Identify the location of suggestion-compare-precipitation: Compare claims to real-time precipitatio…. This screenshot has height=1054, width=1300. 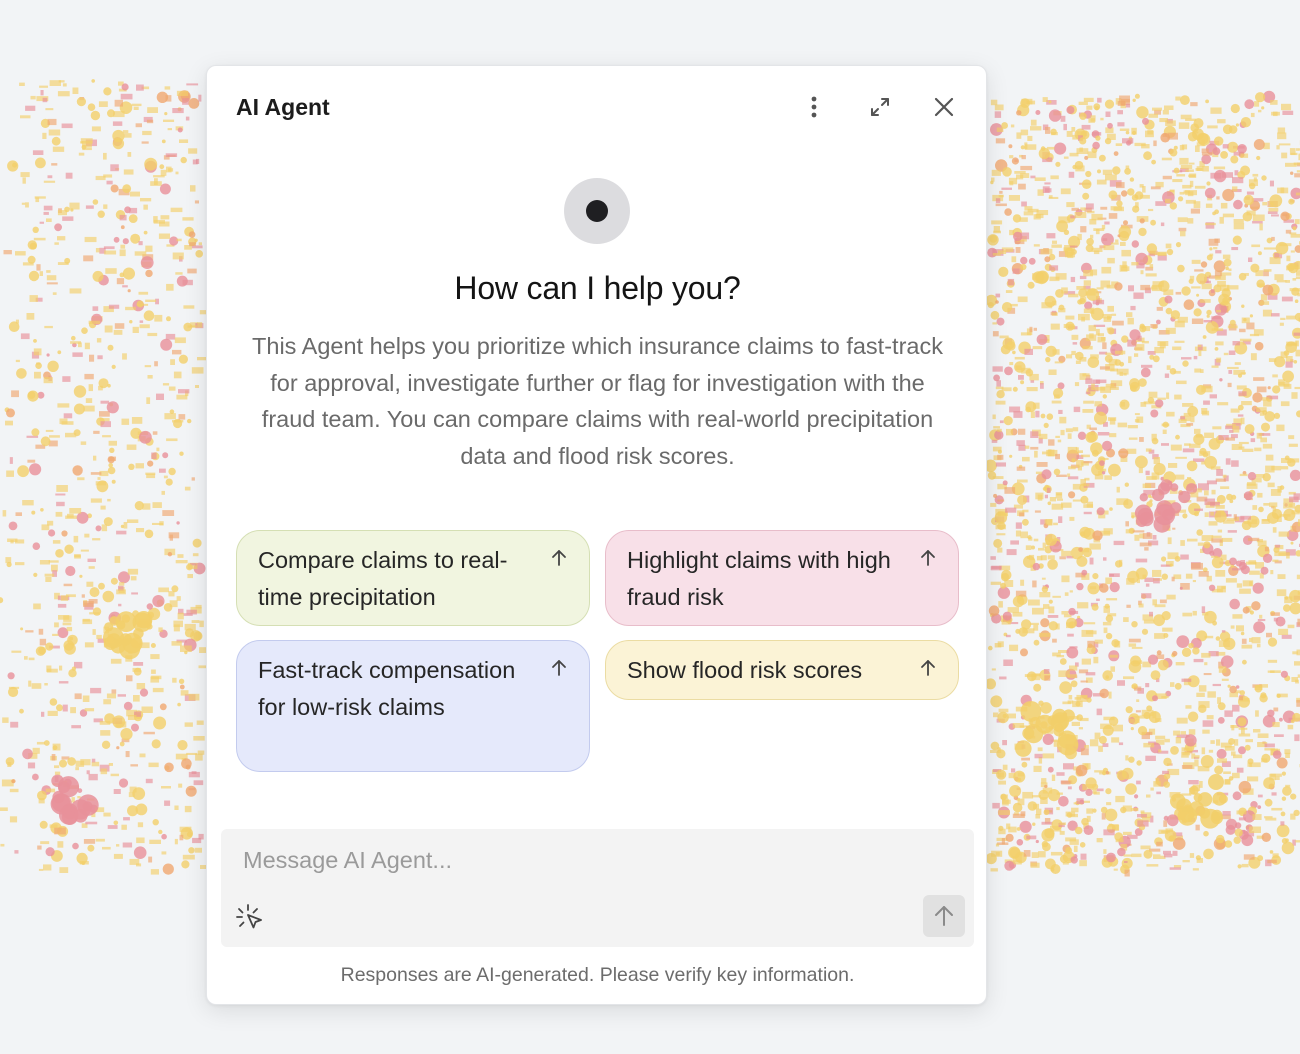
(413, 578).